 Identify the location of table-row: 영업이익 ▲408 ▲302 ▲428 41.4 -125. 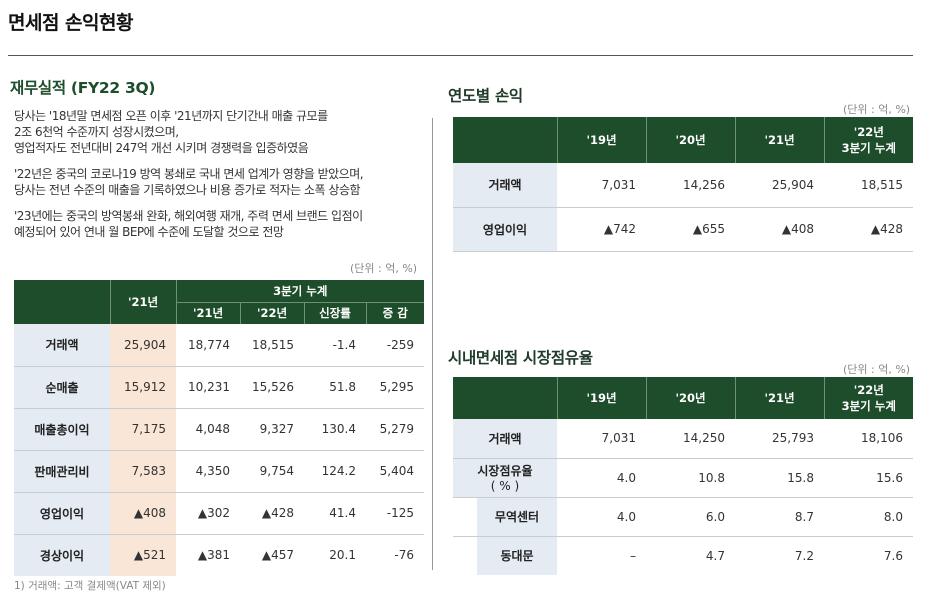
(219, 513).